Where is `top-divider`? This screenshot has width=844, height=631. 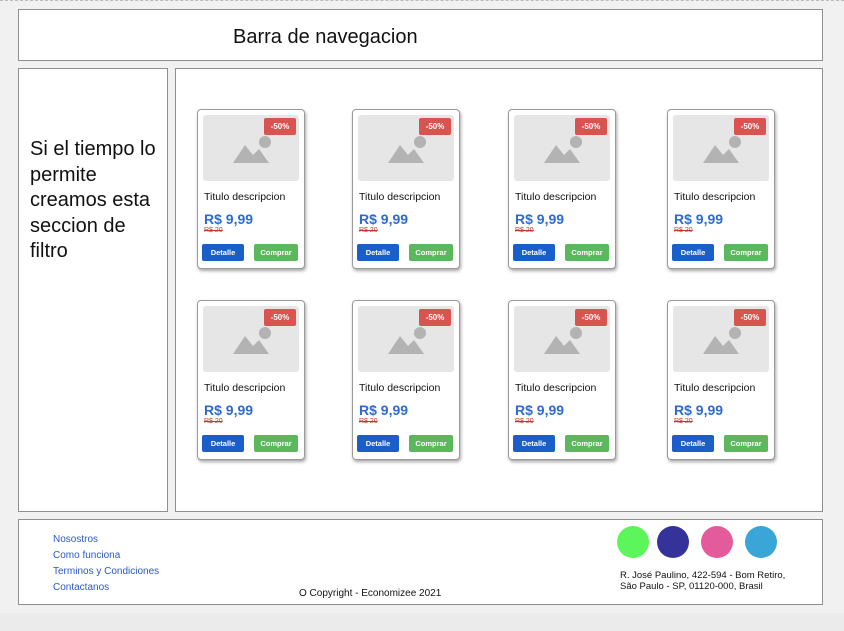
top-divider is located at coordinates (422, 0).